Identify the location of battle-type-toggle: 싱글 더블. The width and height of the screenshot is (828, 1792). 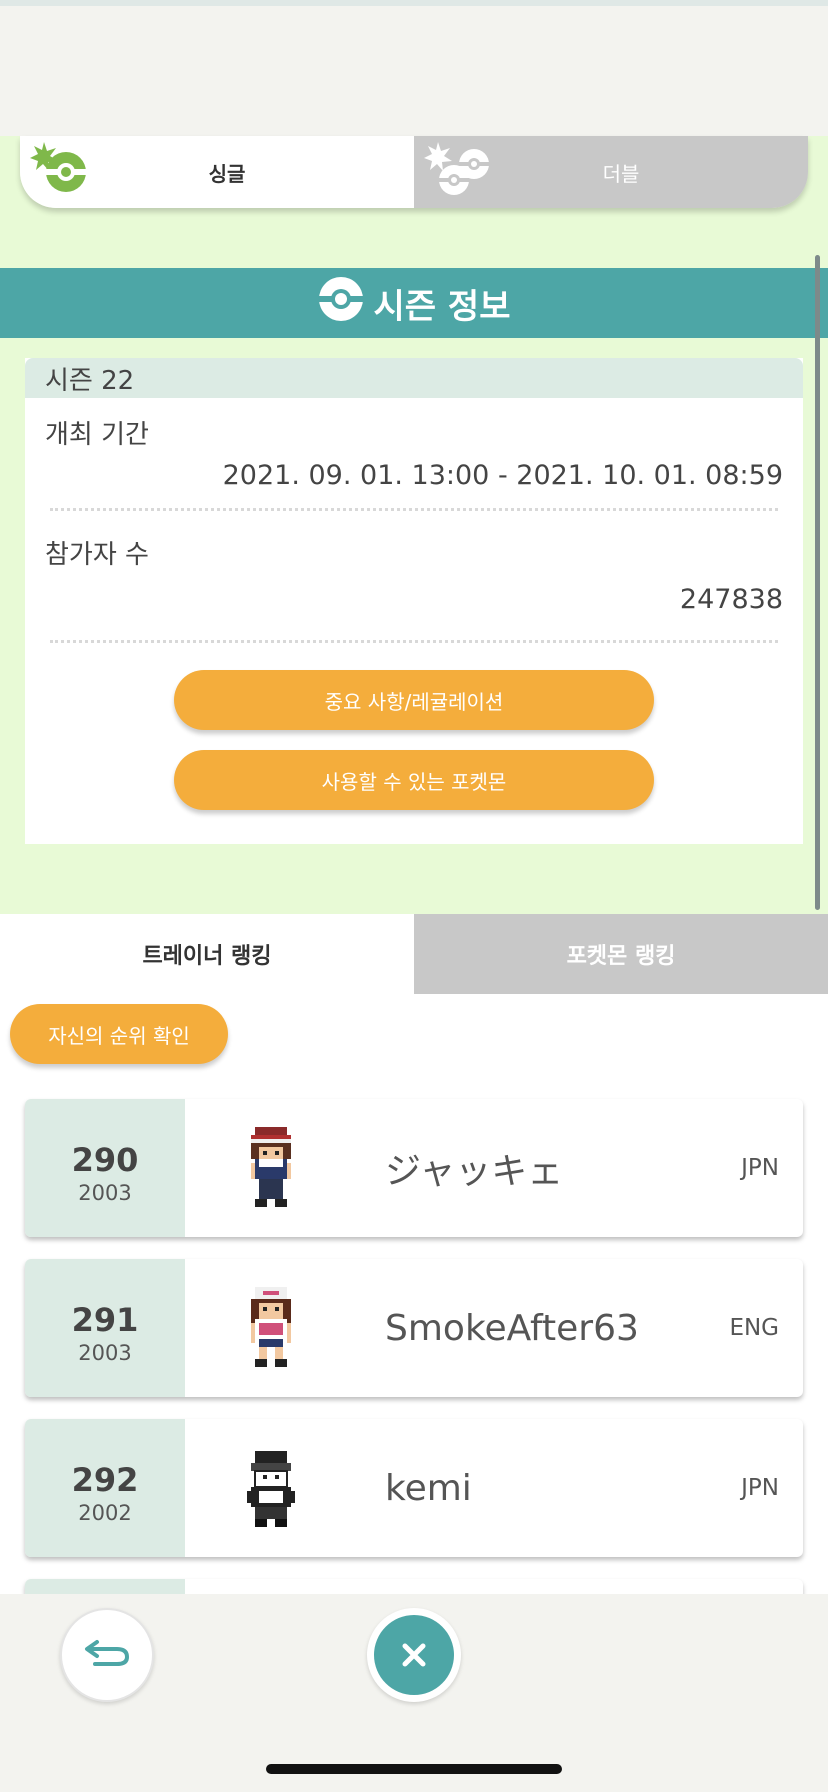
(414, 172).